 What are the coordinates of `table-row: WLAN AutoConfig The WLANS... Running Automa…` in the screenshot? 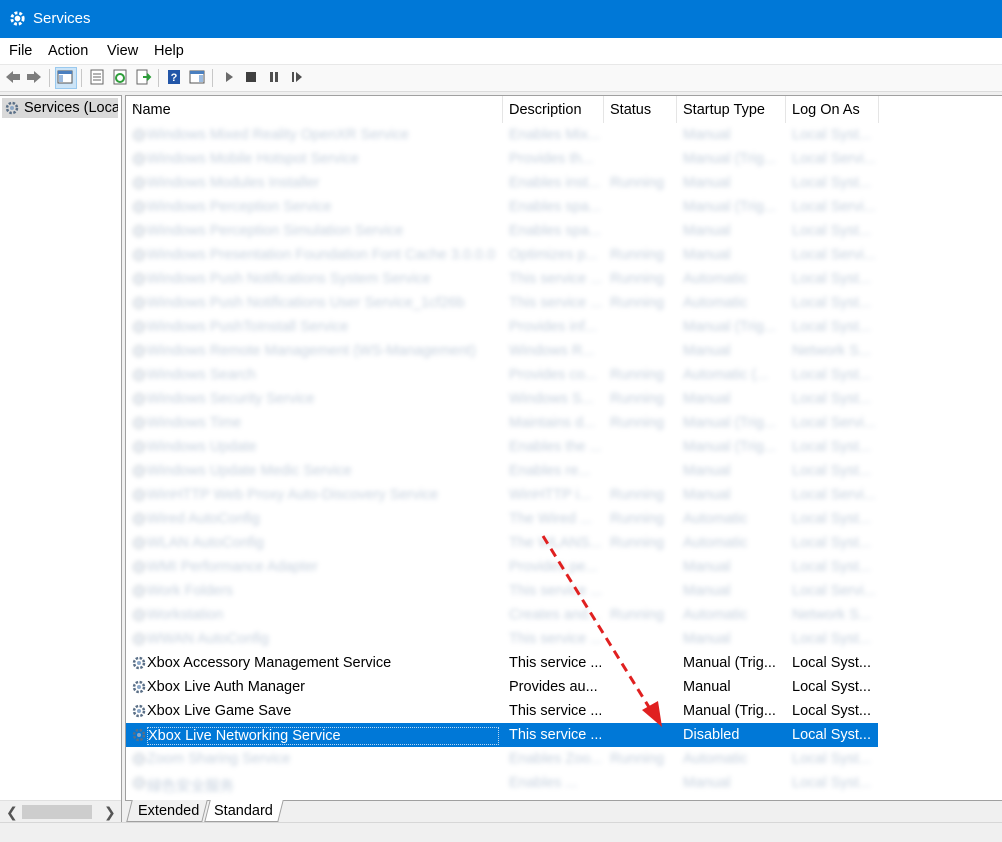 It's located at (502, 543).